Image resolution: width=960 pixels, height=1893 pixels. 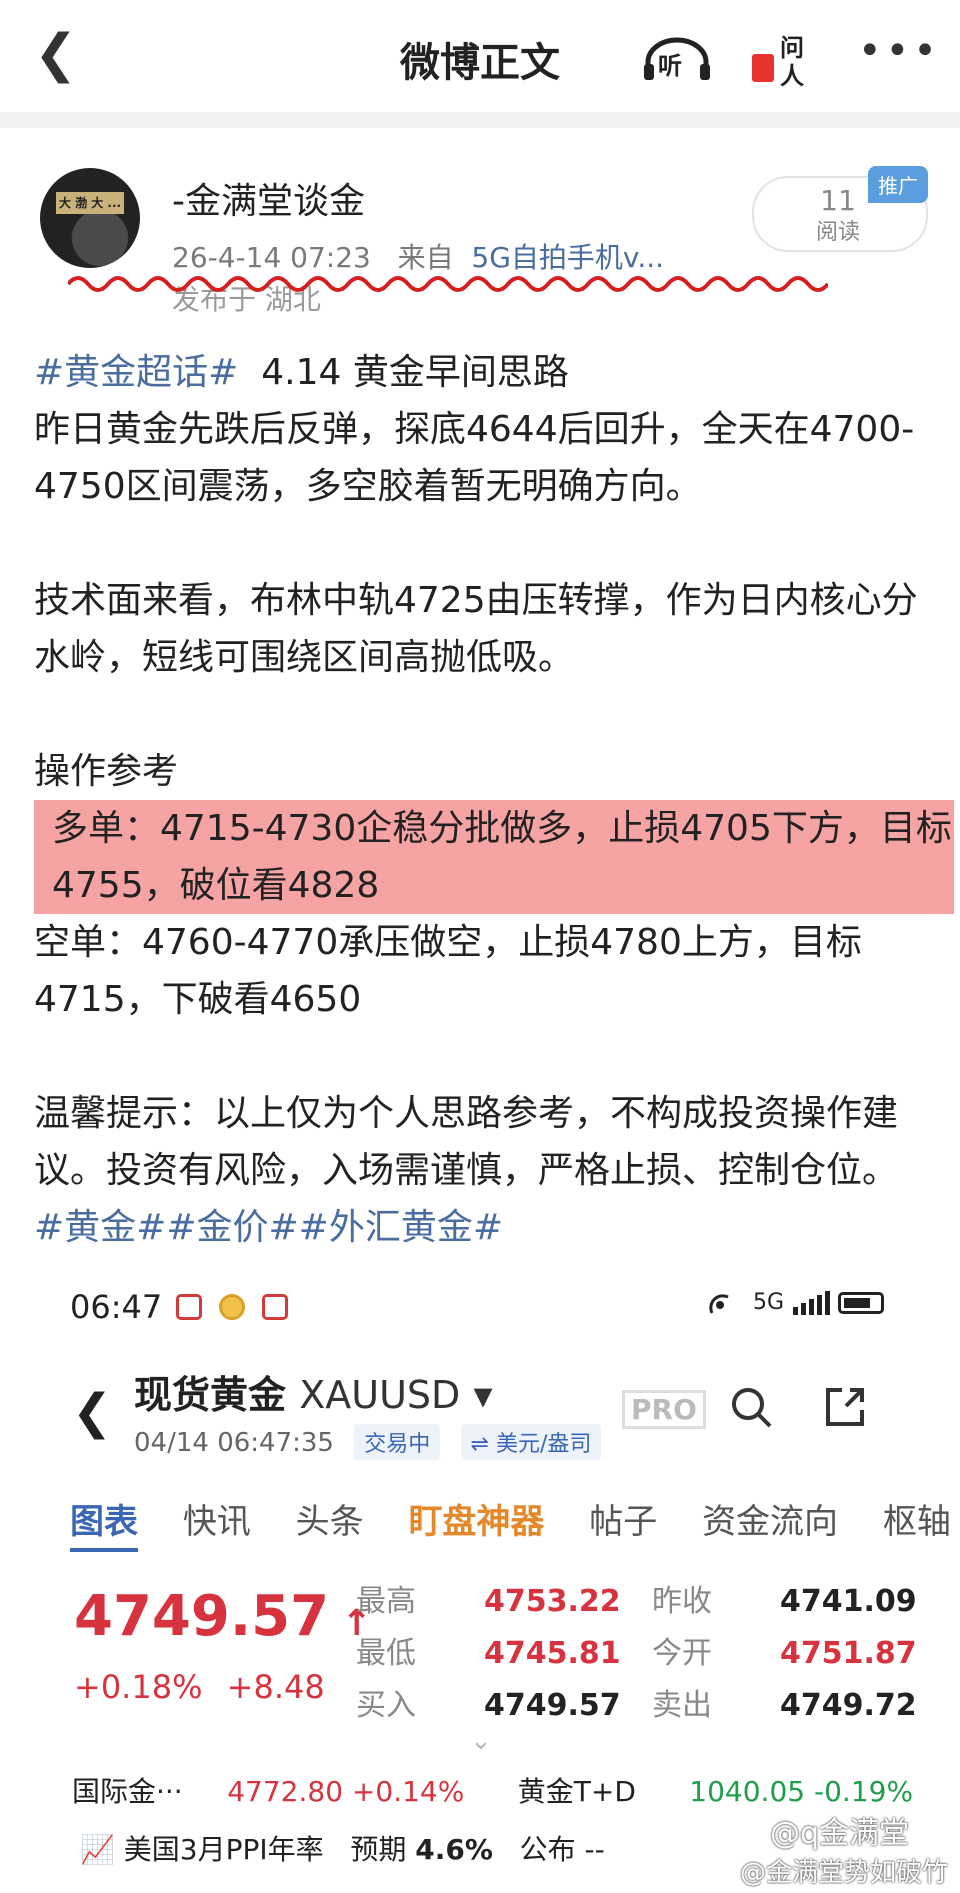 I want to click on current-price: 4749.57 ↑, so click(x=223, y=1616).